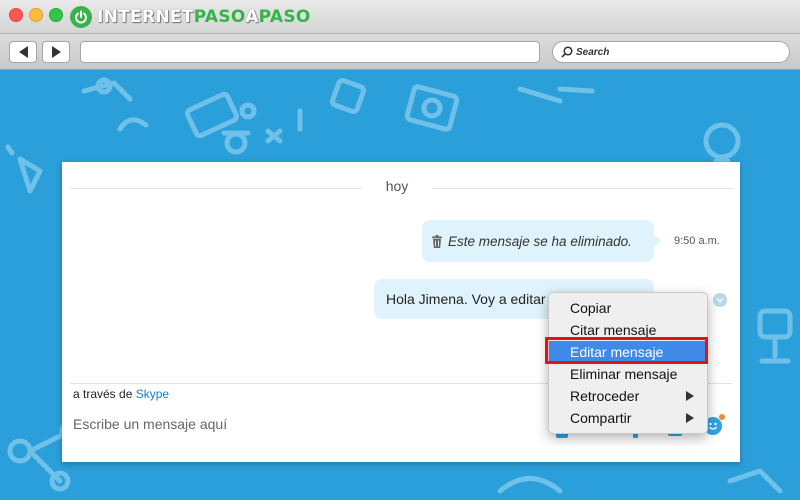 The width and height of the screenshot is (800, 500). I want to click on trash-icon, so click(437, 241).